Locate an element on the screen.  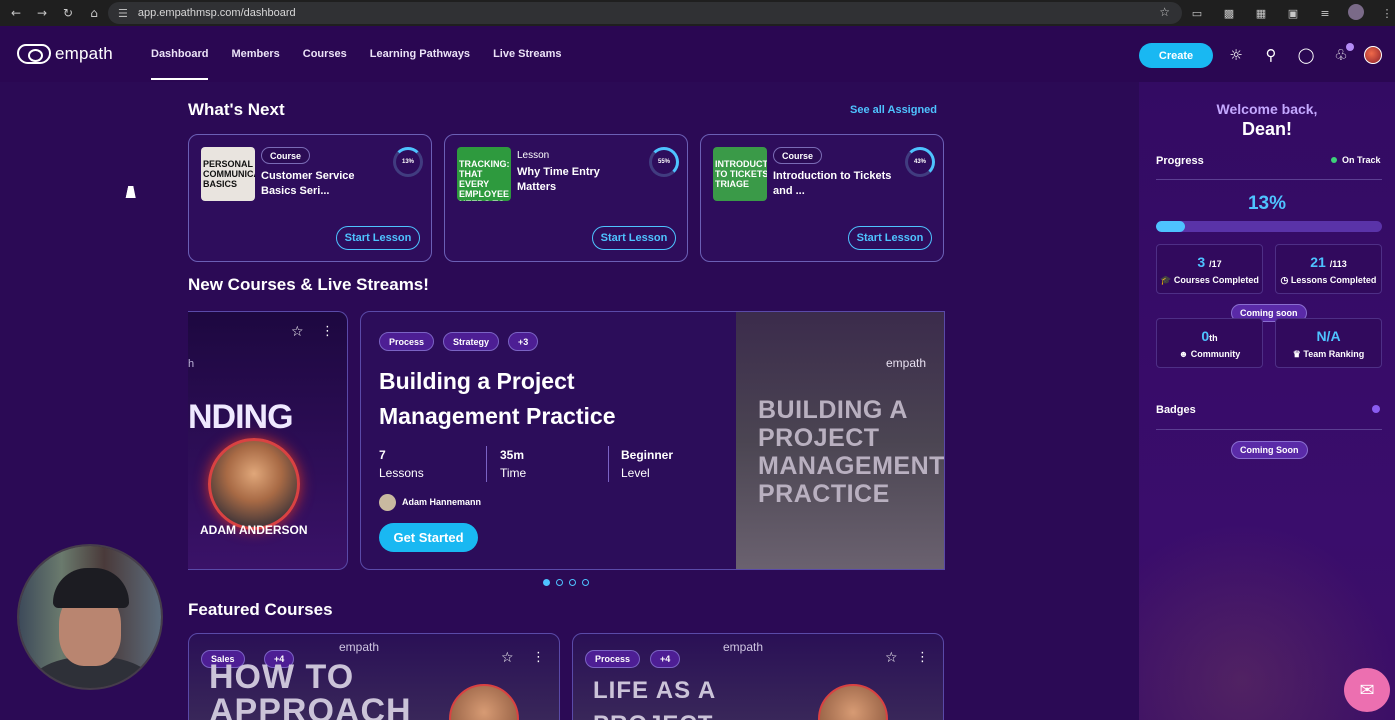
nav-courses: Courses is located at coordinates (325, 54).